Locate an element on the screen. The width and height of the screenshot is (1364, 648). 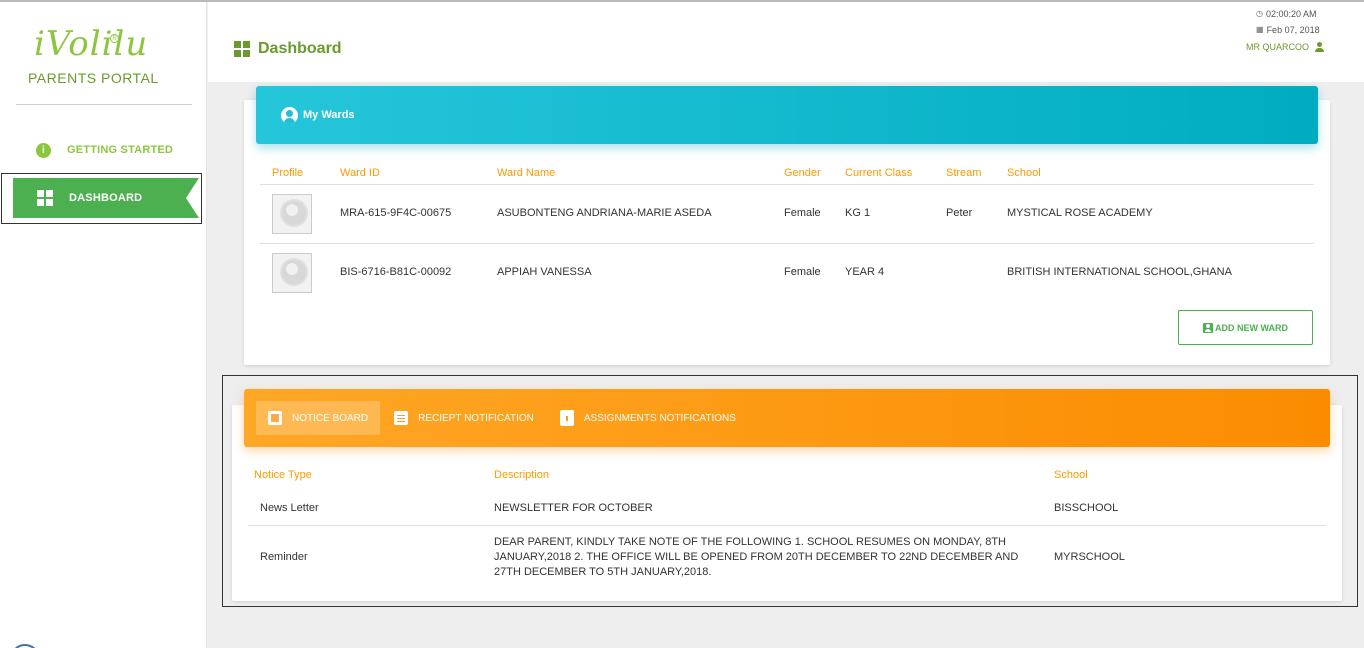
tab-receipt-notification: RECIEPT NOTIFICATION is located at coordinates (464, 418).